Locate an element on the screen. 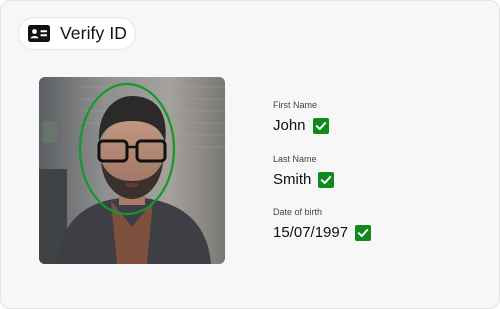 The width and height of the screenshot is (500, 309). last-name-value: Smith is located at coordinates (304, 179).